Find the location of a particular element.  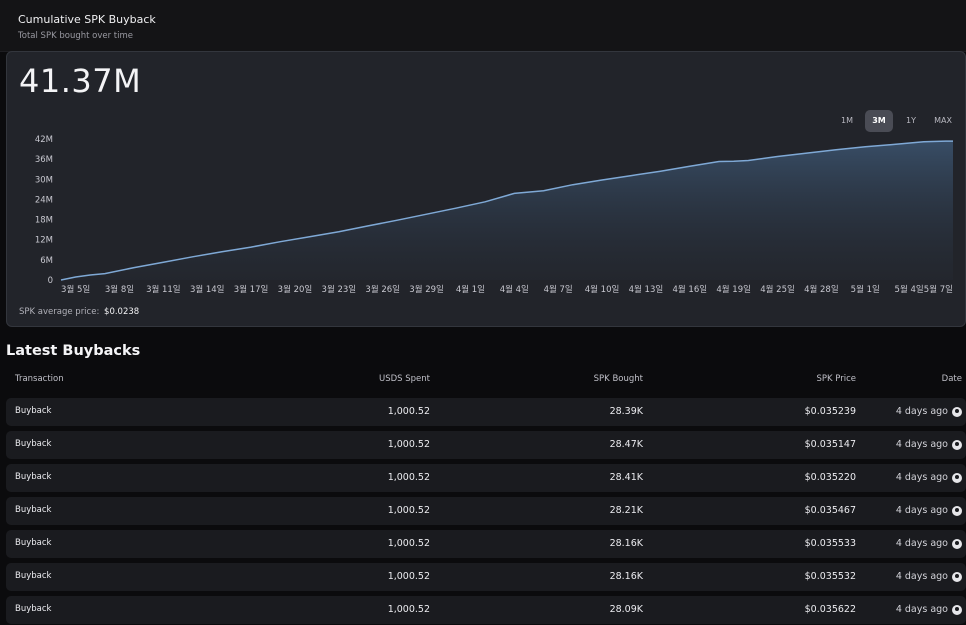

x-tick-label: 3월 26일 is located at coordinates (382, 289).